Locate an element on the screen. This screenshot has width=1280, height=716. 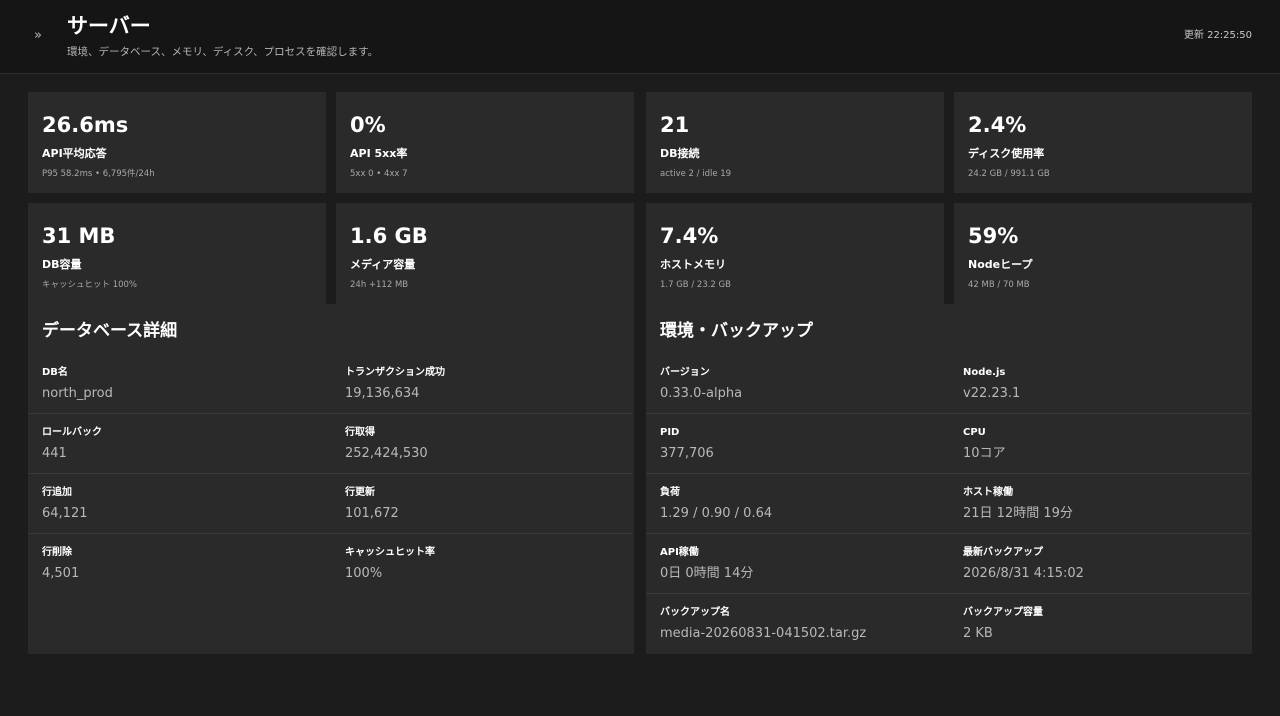
metric-detail: 42 MB / 70 MB is located at coordinates (999, 285).